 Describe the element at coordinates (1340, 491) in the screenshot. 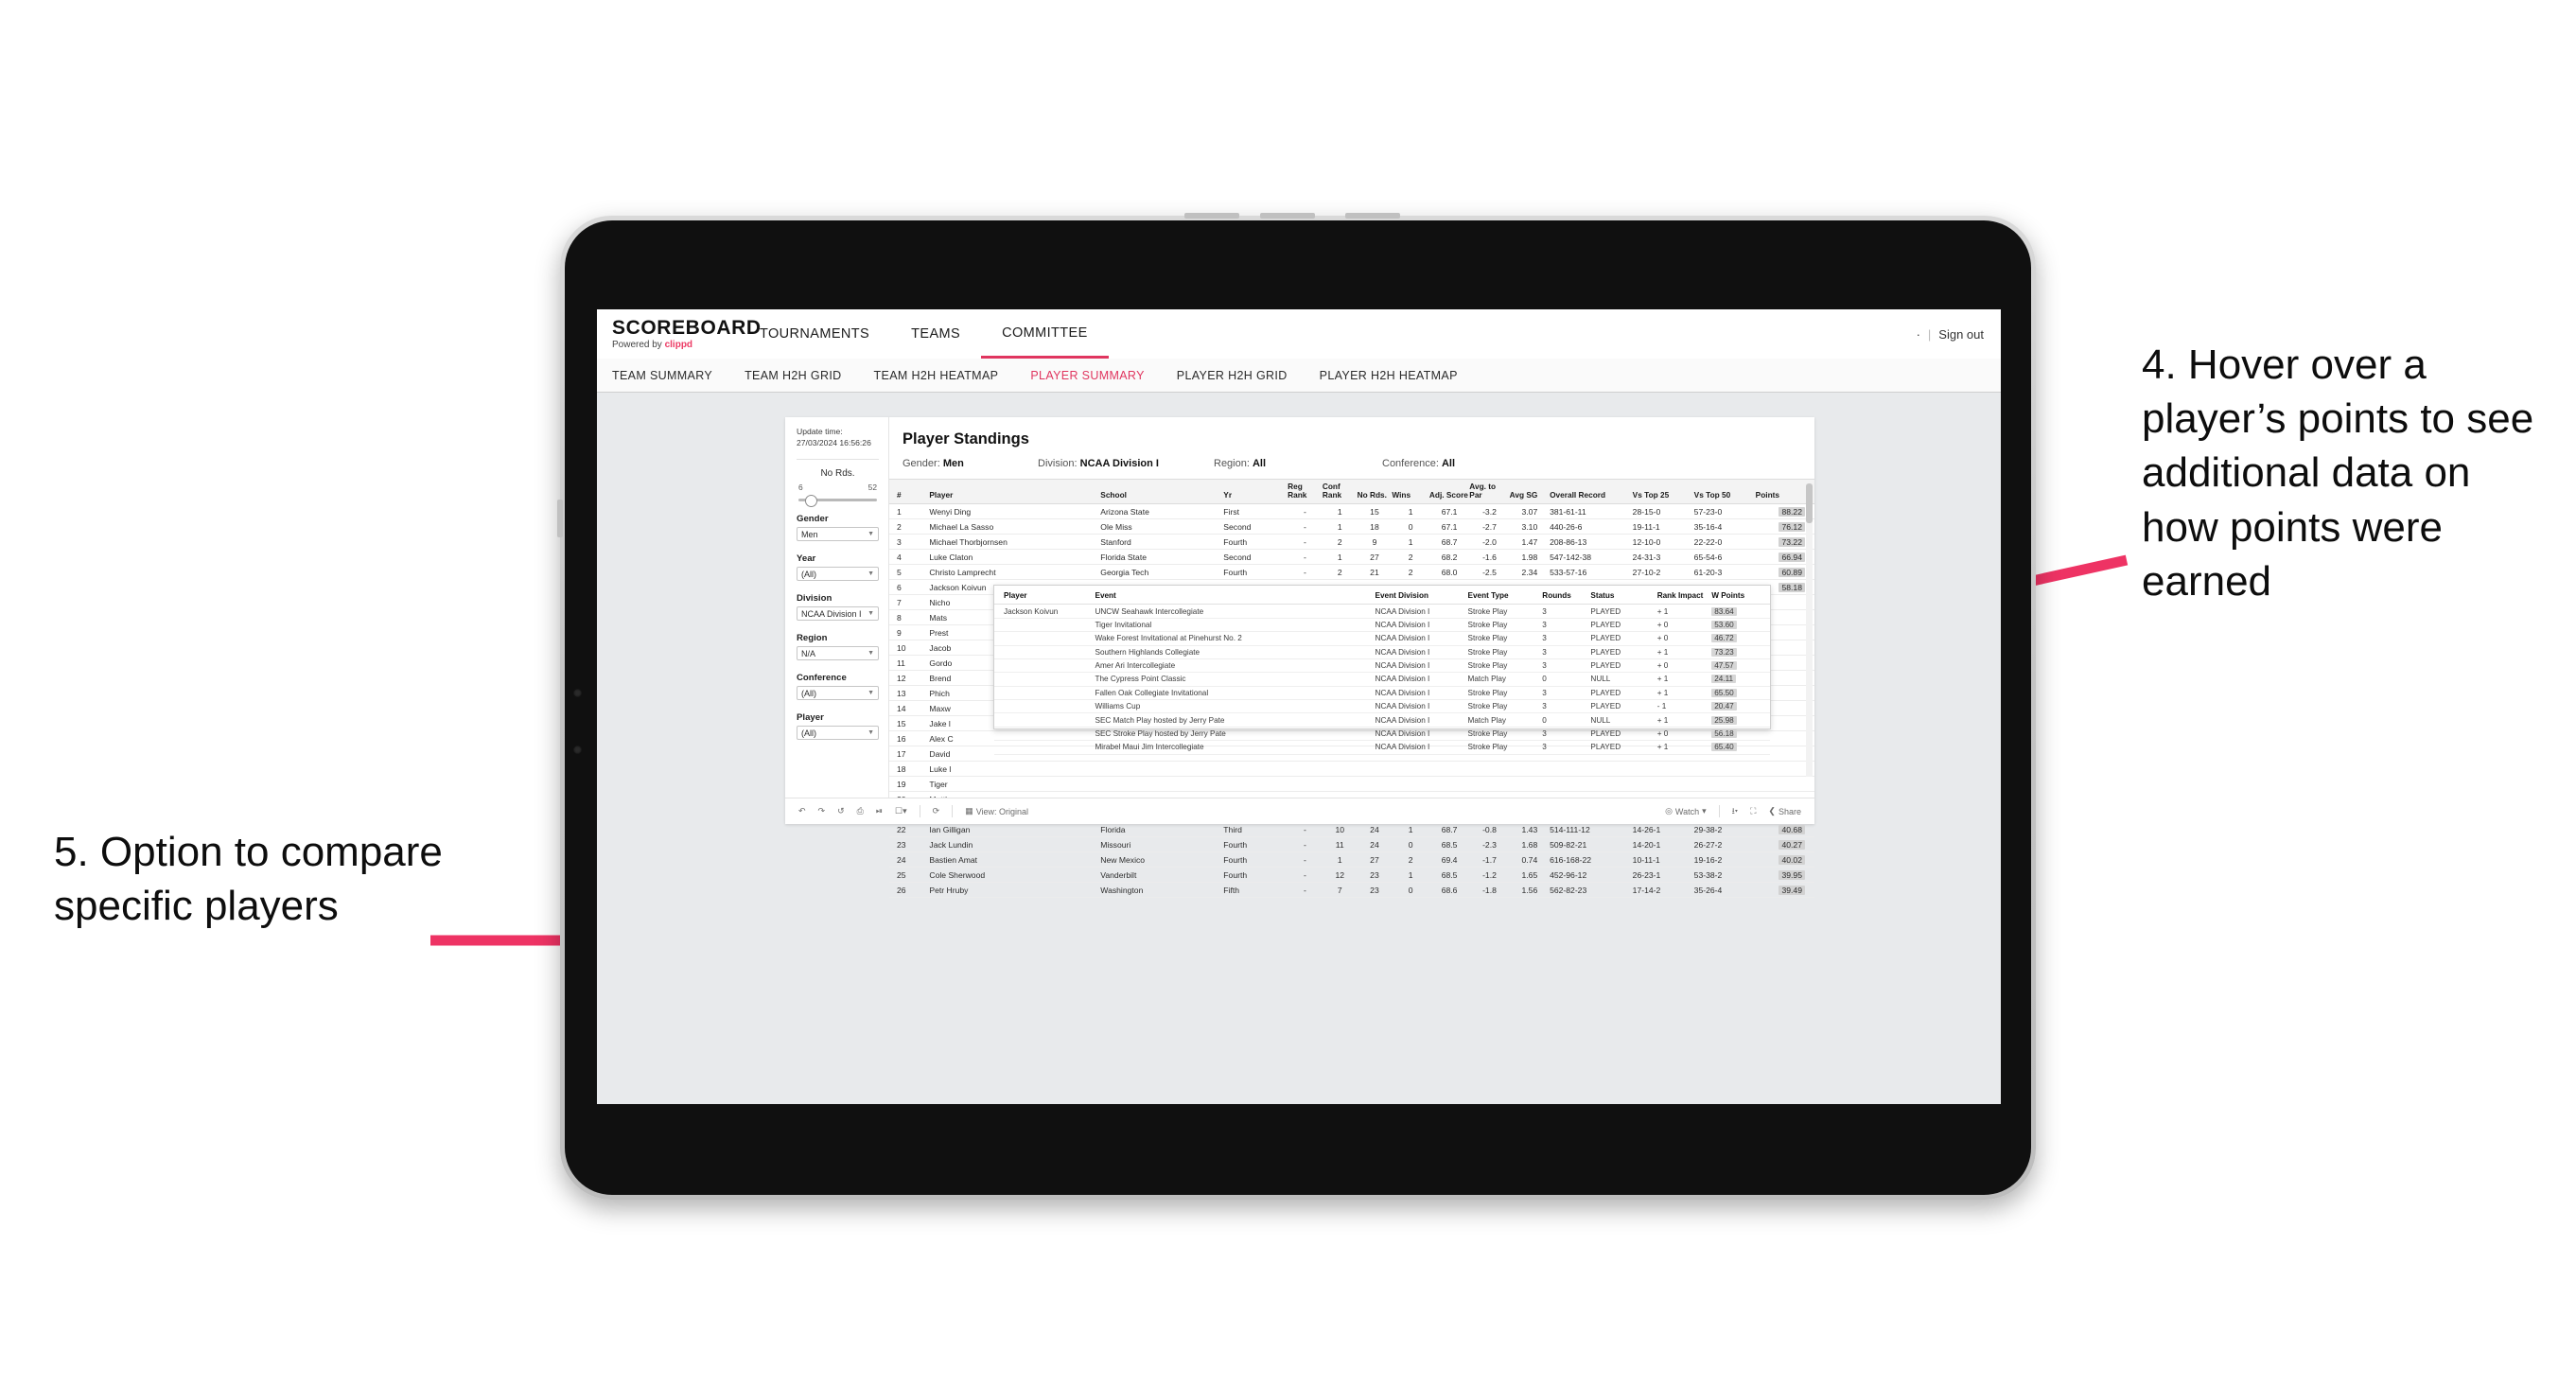

I see `col-conf-rank: Conf Rank` at that location.